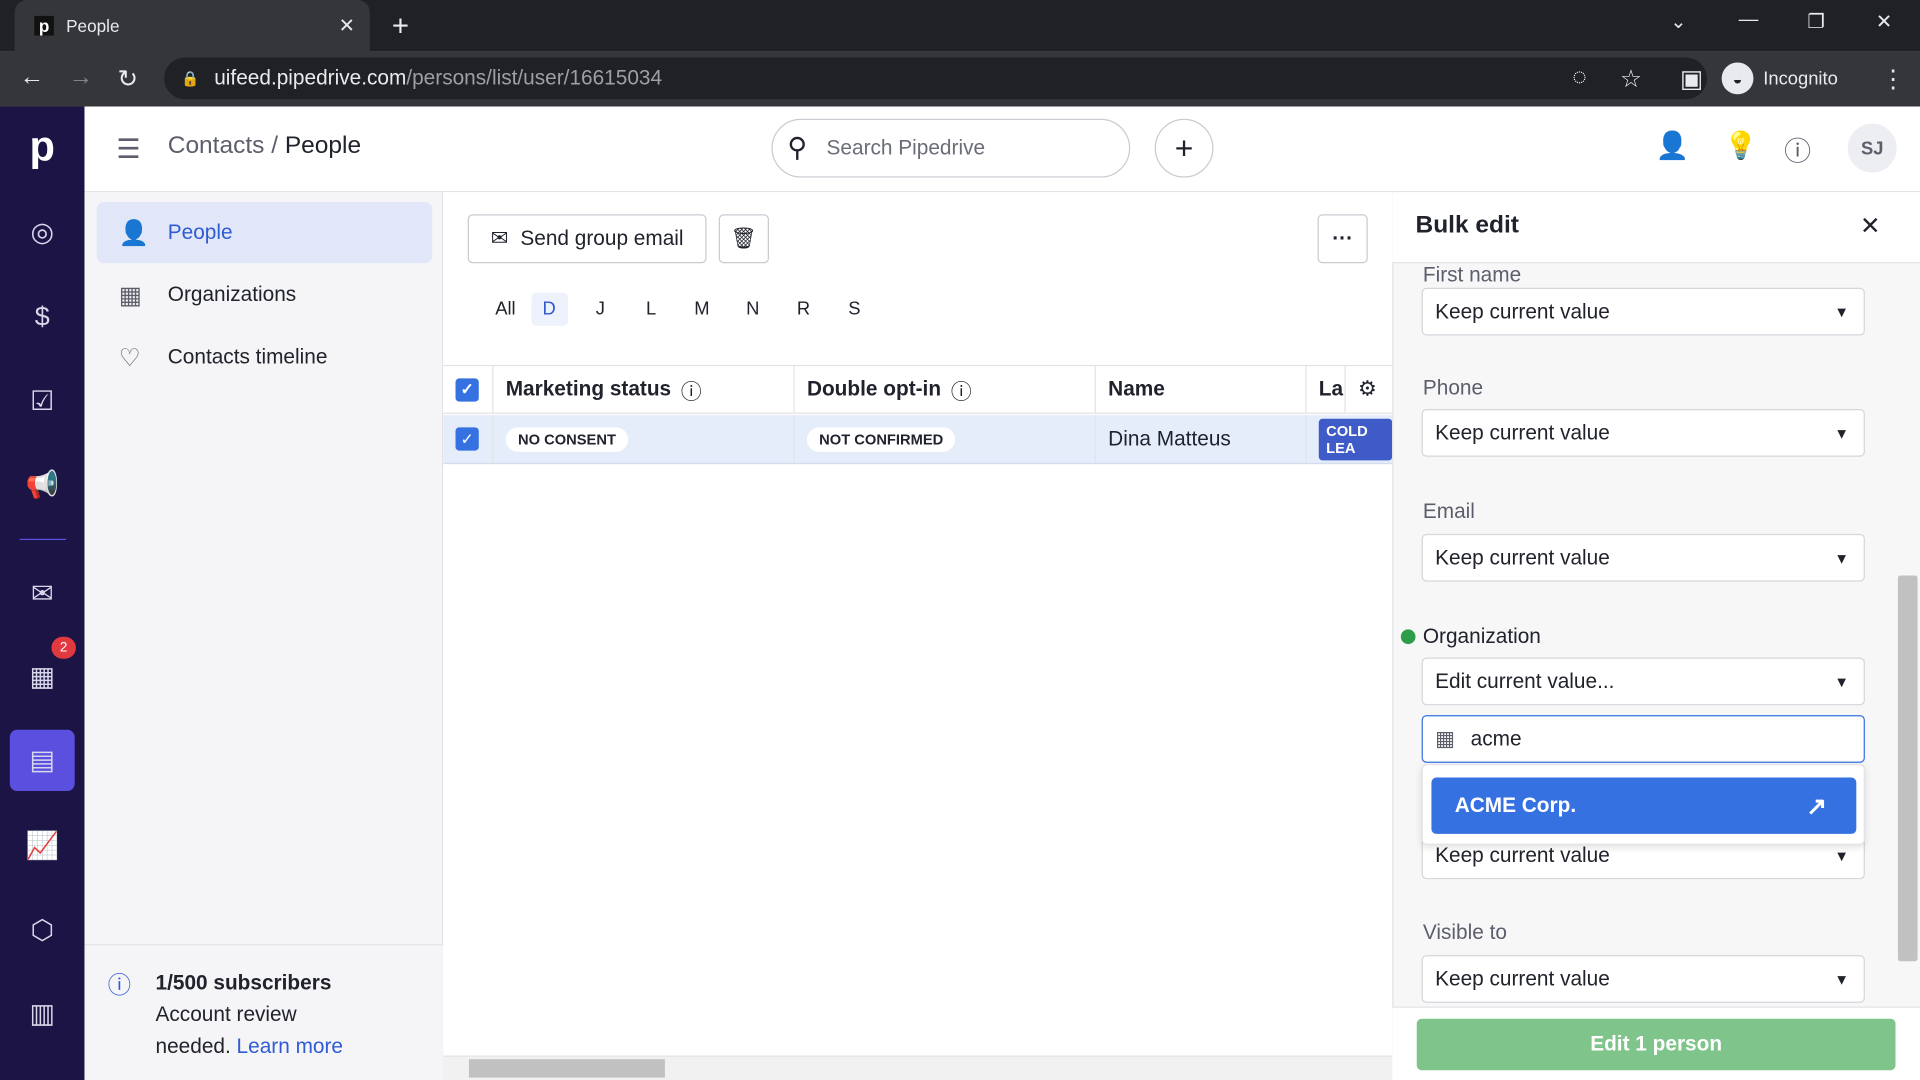 This screenshot has width=1920, height=1080. I want to click on close-icon: ✕, so click(1870, 226).